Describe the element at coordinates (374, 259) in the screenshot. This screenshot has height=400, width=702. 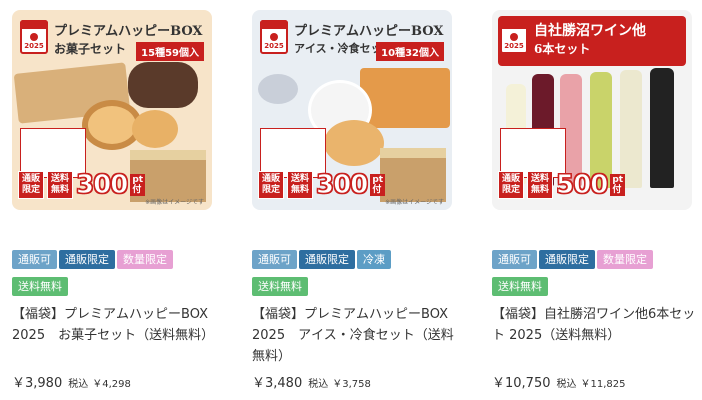
I see `tag-frozen: 冷凍` at that location.